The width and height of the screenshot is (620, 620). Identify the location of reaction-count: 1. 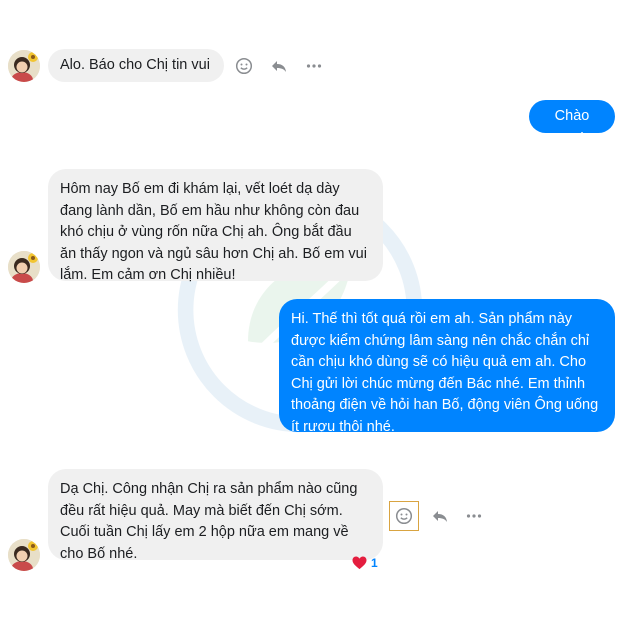
(374, 563).